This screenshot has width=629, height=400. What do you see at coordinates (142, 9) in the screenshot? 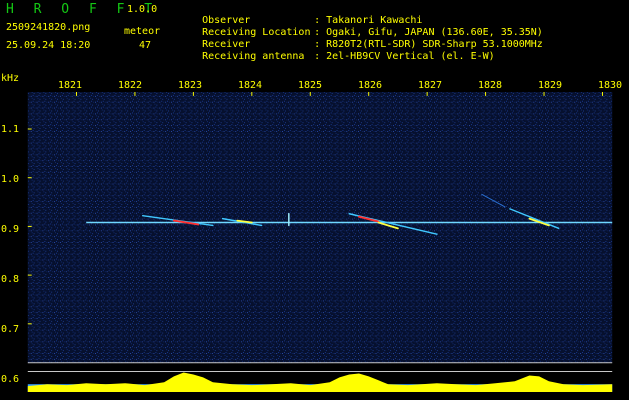
I see `app-version: 1.0.0` at bounding box center [142, 9].